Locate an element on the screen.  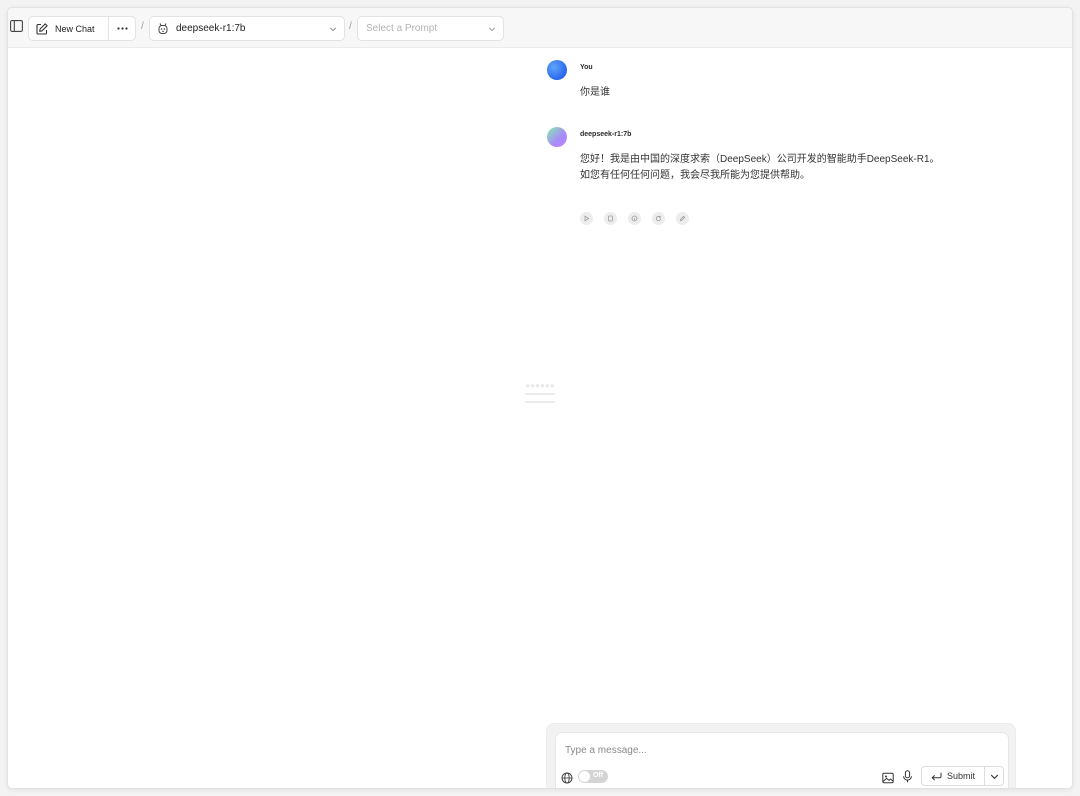
watermark: ●●●●●● ▬▬▬▬▬ ▬▬▬▬▬ is located at coordinates (540, 393).